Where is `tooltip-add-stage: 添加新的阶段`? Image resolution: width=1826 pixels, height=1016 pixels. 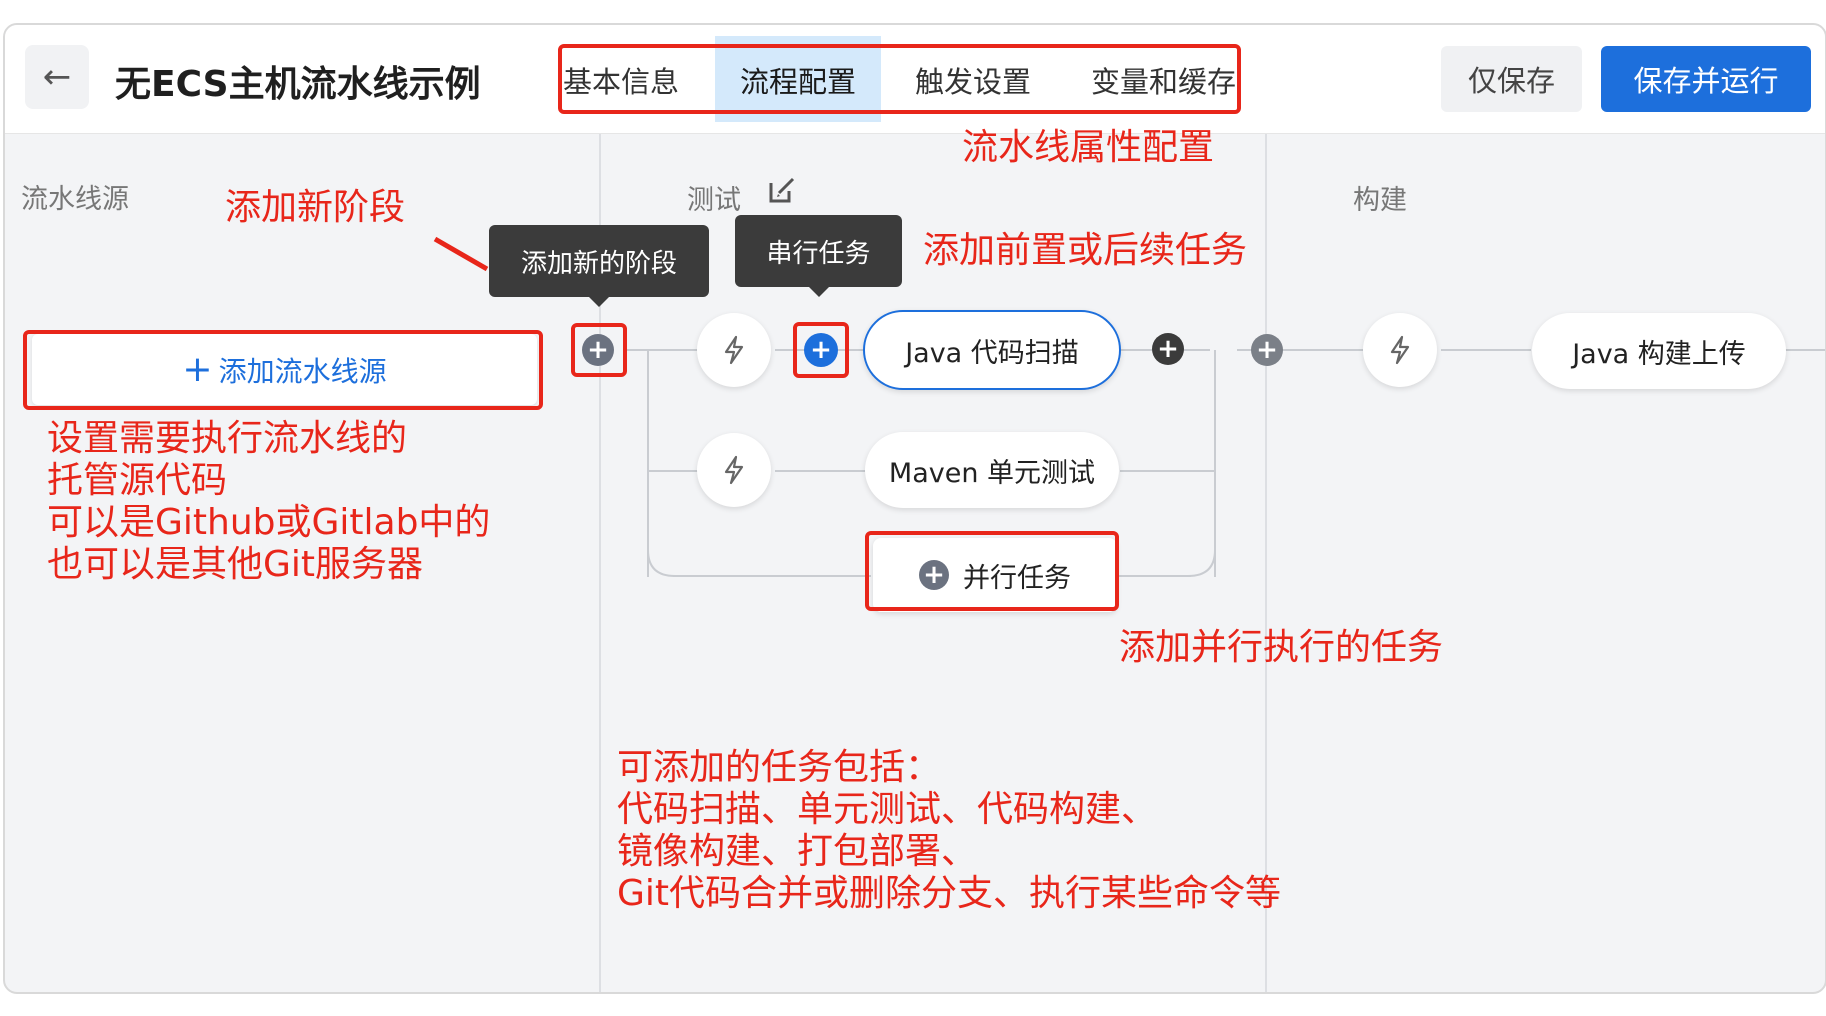 tooltip-add-stage: 添加新的阶段 is located at coordinates (599, 266).